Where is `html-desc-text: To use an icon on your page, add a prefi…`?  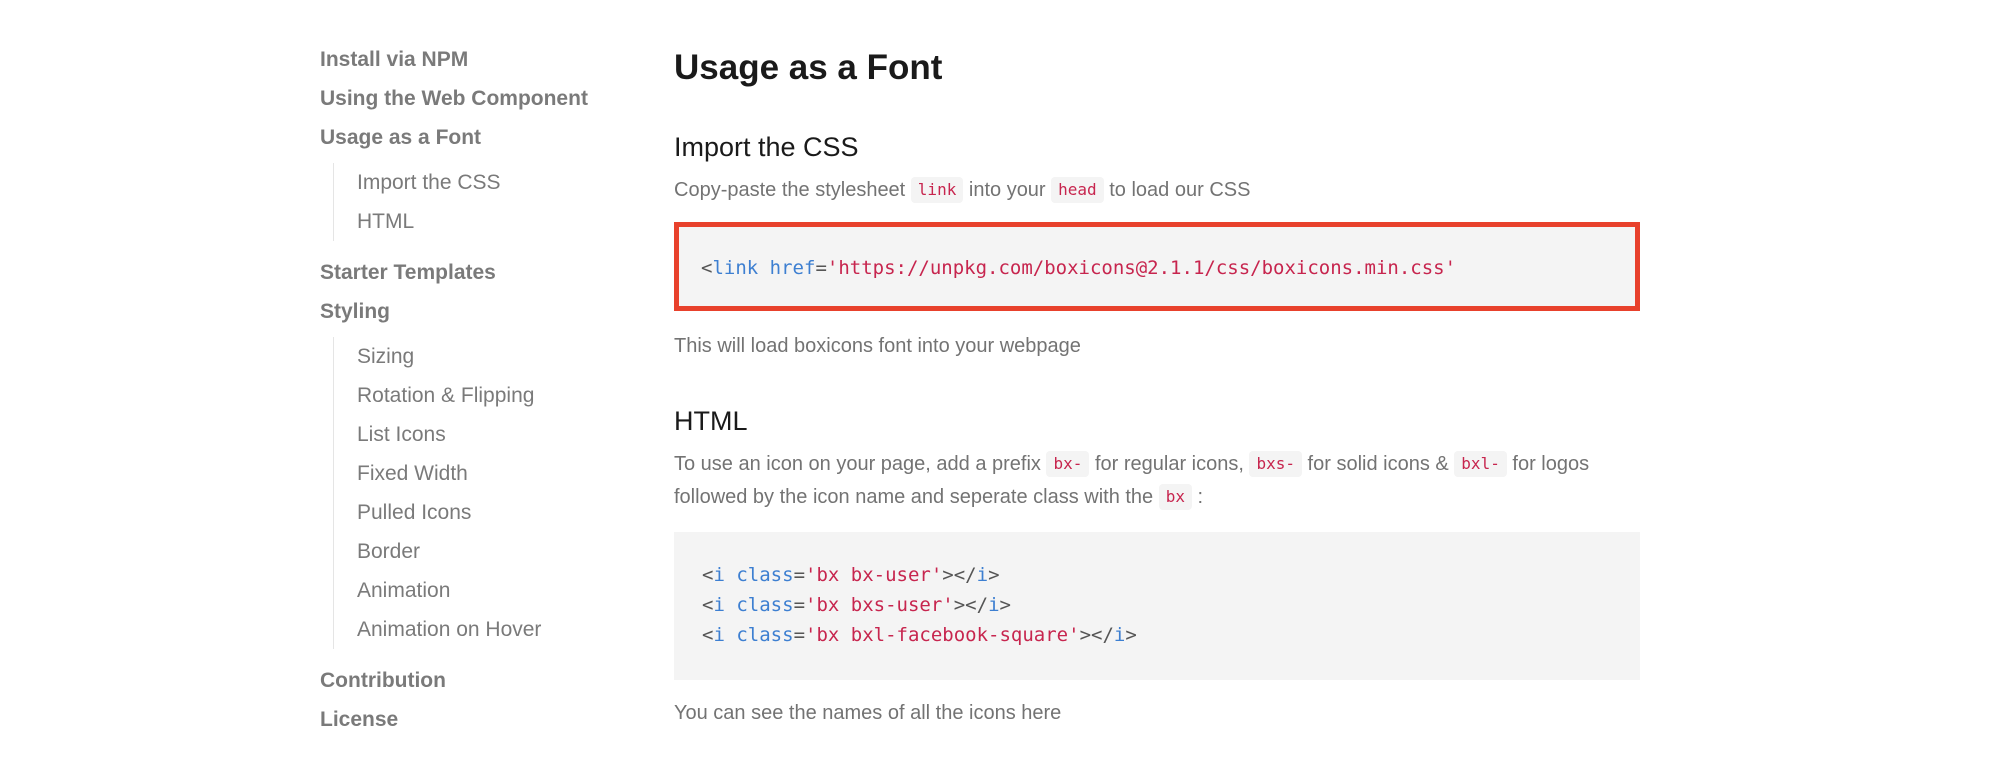
html-desc-text: To use an icon on your page, add a prefi… is located at coordinates (860, 464).